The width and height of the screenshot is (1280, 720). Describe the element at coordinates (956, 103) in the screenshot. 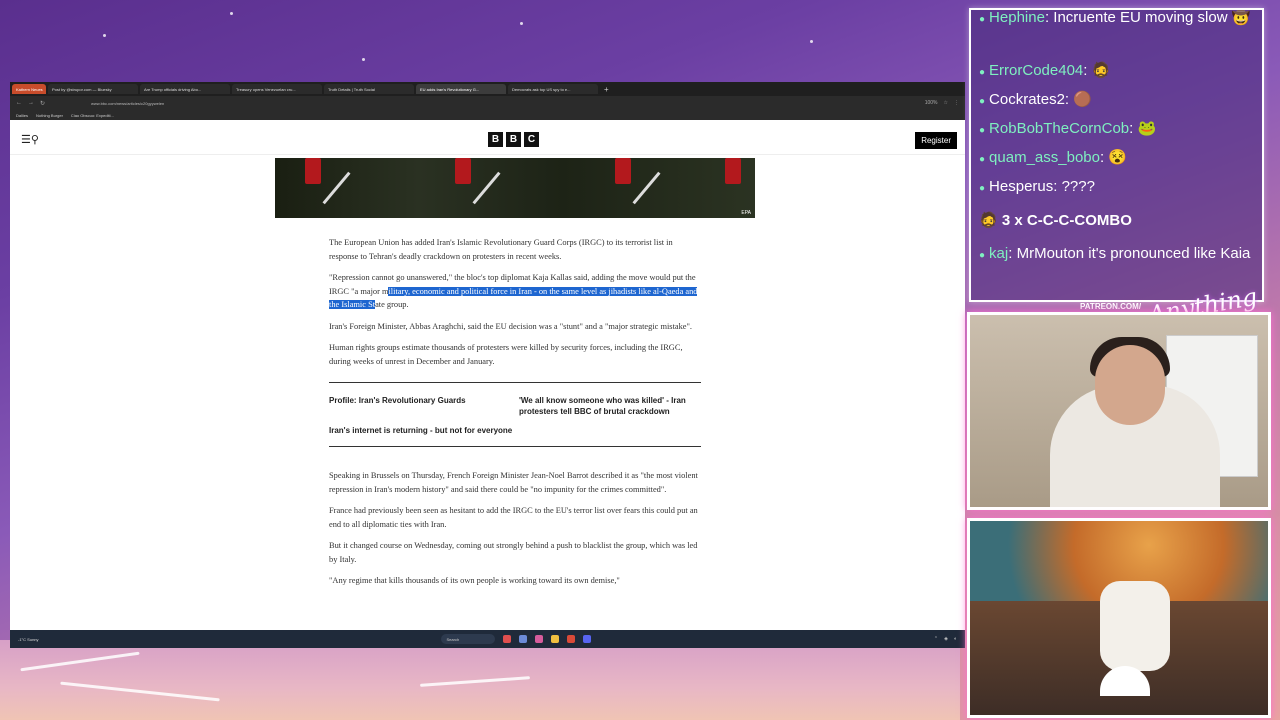

I see `extensions-icon: ⋮` at that location.